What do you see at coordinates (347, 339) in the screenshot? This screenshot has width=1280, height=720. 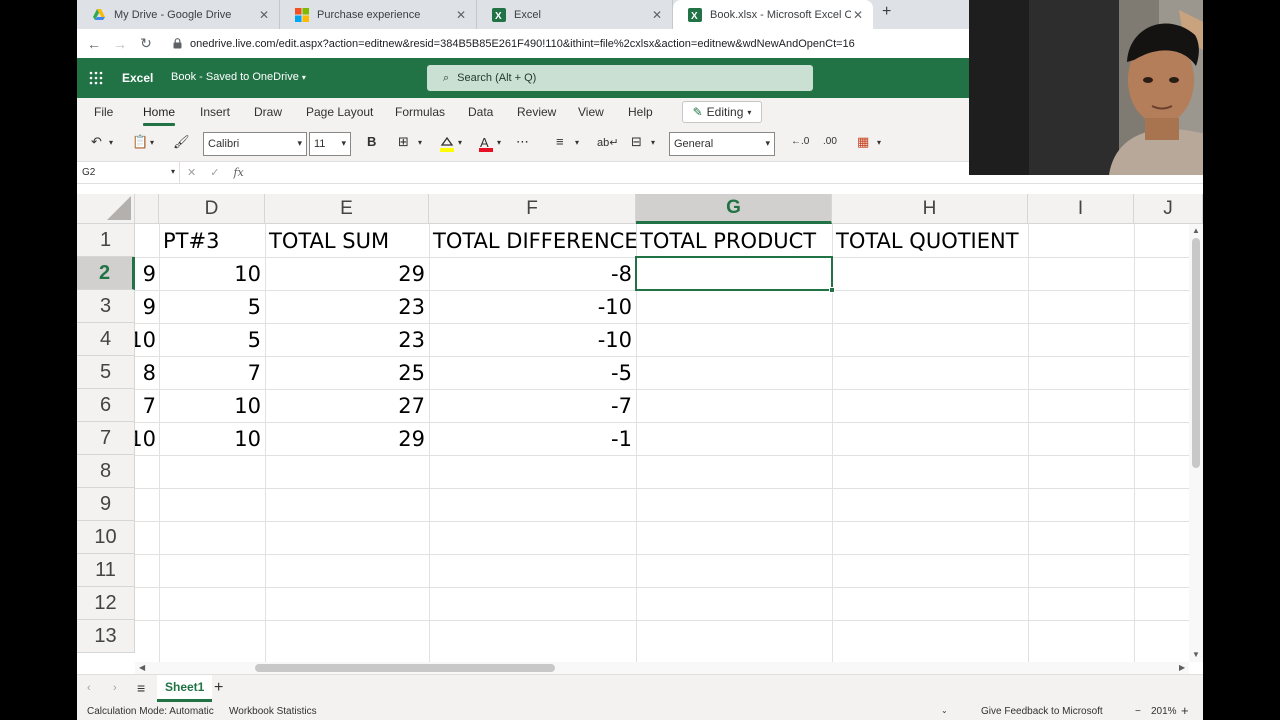 I see `cell-e4: 23` at bounding box center [347, 339].